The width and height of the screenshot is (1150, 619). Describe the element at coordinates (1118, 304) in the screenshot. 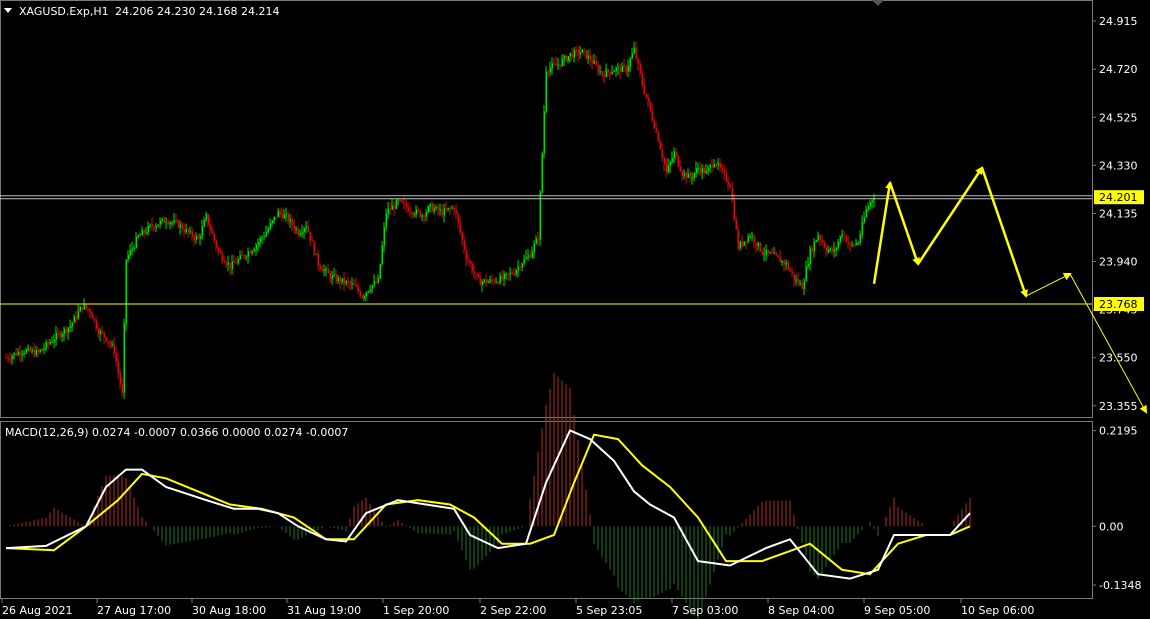

I see `level-price-label: 23.768` at that location.